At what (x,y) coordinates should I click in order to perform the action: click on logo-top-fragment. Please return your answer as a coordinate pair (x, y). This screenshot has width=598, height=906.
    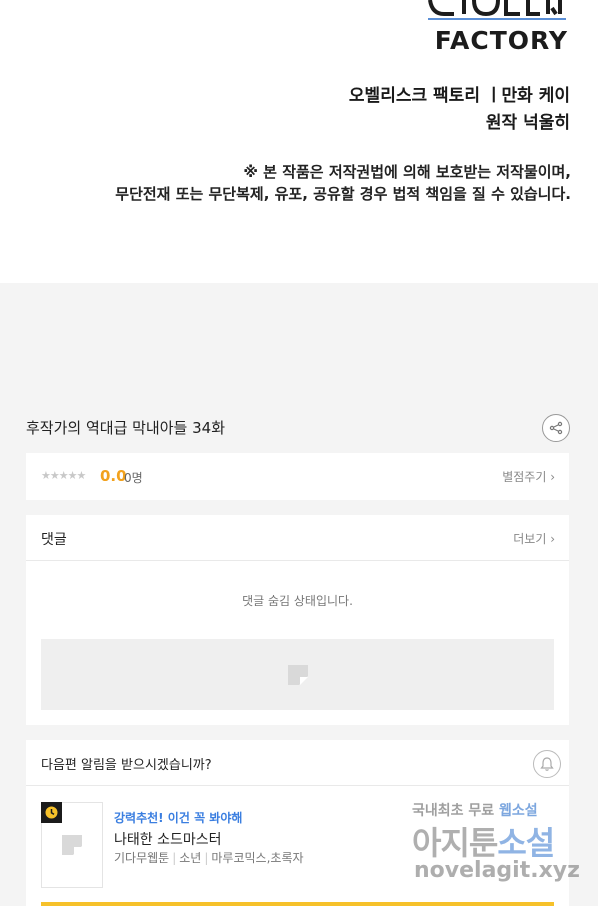
    Looking at the image, I should click on (497, 10).